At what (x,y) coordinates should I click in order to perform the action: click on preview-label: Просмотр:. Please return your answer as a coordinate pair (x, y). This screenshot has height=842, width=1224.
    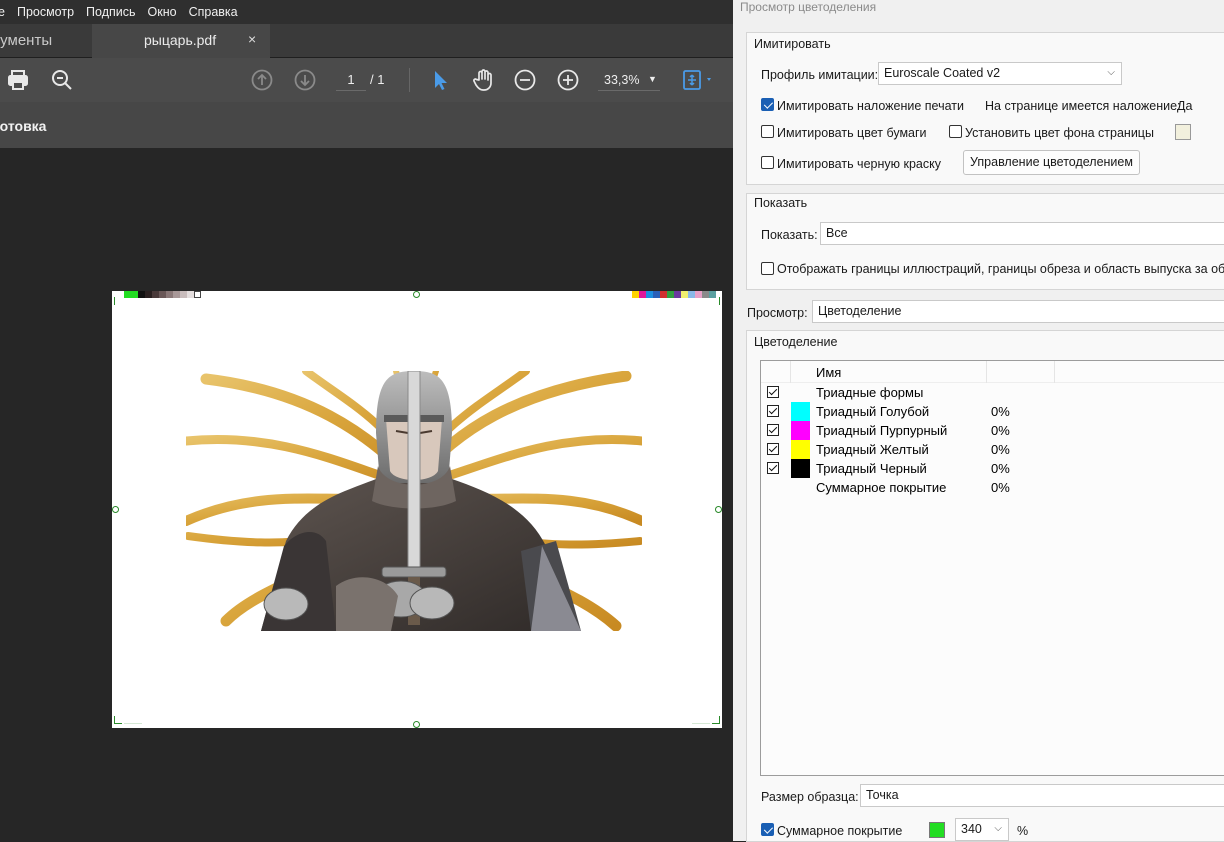
    Looking at the image, I should click on (777, 313).